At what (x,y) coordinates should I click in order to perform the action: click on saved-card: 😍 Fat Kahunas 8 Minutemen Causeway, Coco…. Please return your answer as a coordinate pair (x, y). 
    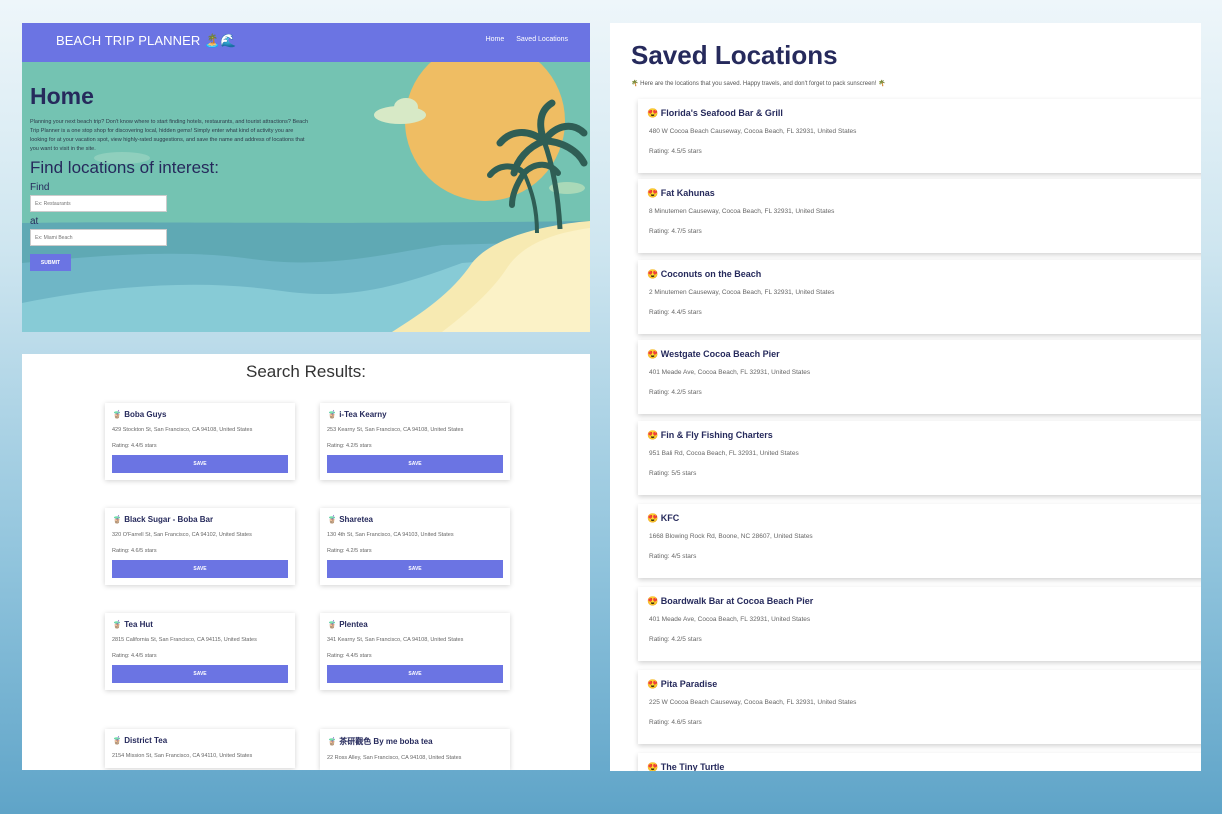
    Looking at the image, I should click on (919, 216).